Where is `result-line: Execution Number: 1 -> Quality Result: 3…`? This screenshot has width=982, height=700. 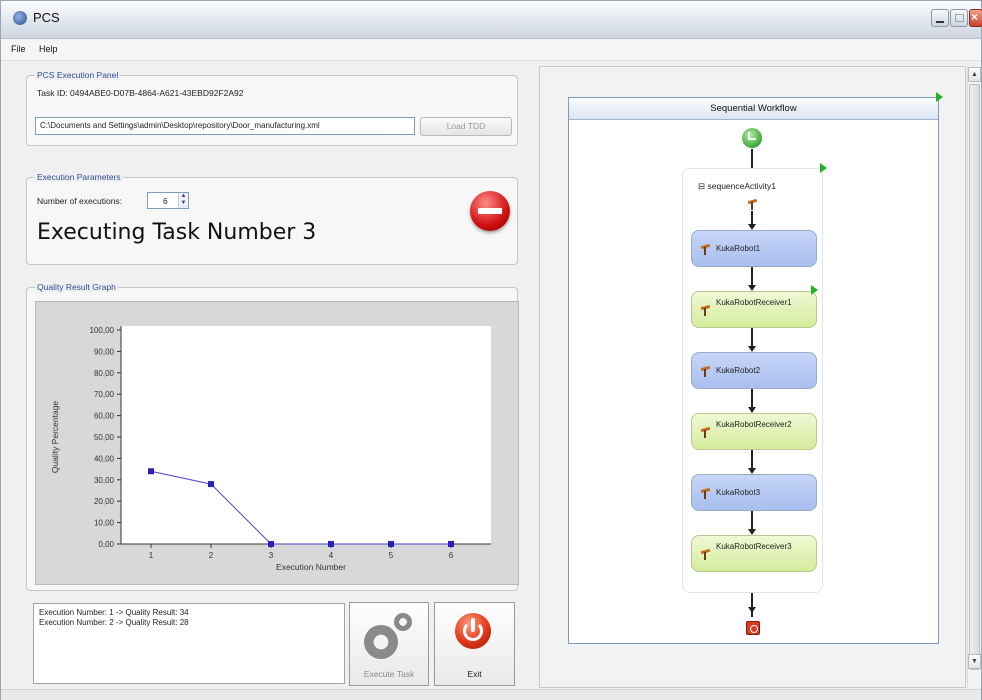
result-line: Execution Number: 1 -> Quality Result: 3… is located at coordinates (114, 612).